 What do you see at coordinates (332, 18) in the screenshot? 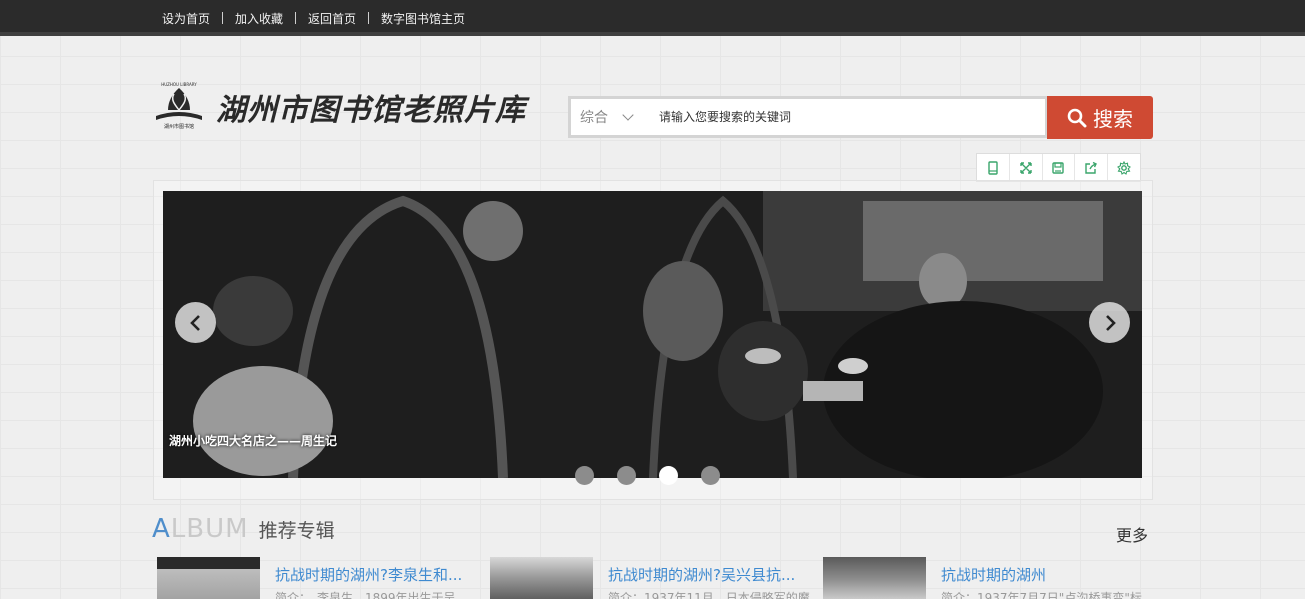
I see `back-home-link: 返回首页` at bounding box center [332, 18].